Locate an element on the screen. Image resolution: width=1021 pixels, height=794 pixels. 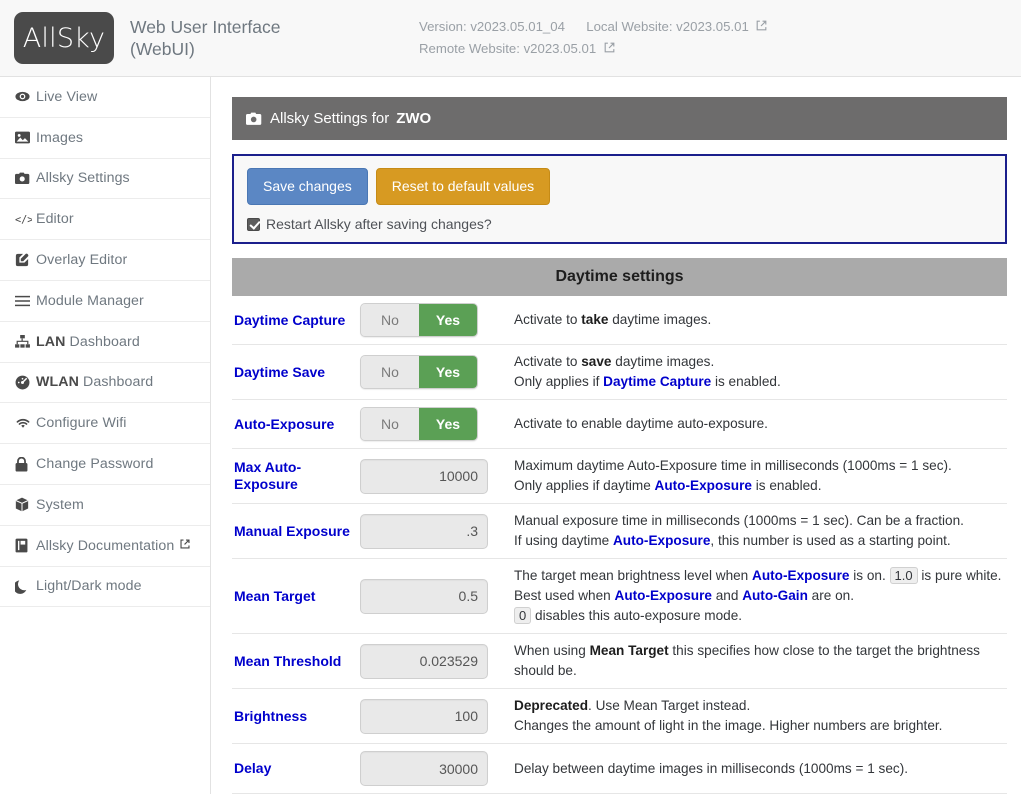
code-icon: </> is located at coordinates (25, 219).